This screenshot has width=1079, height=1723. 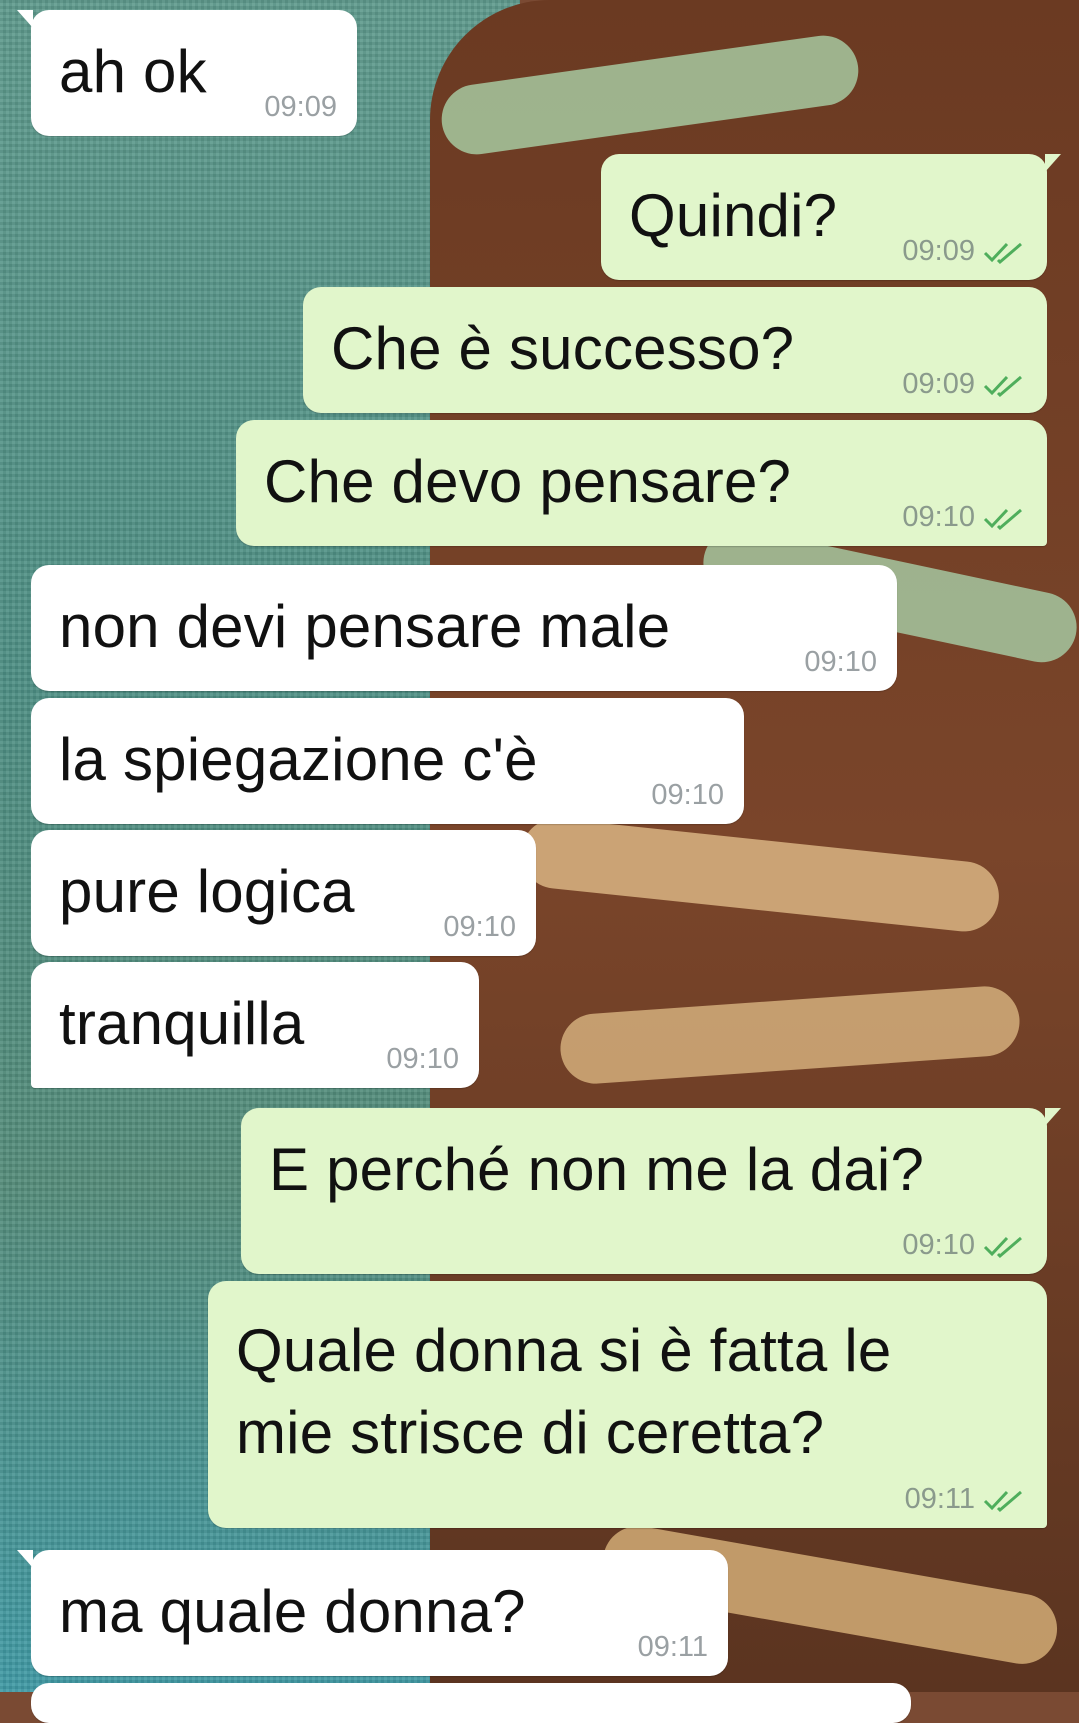 I want to click on message-outgoing: Che è successo? 09:09, so click(x=675, y=350).